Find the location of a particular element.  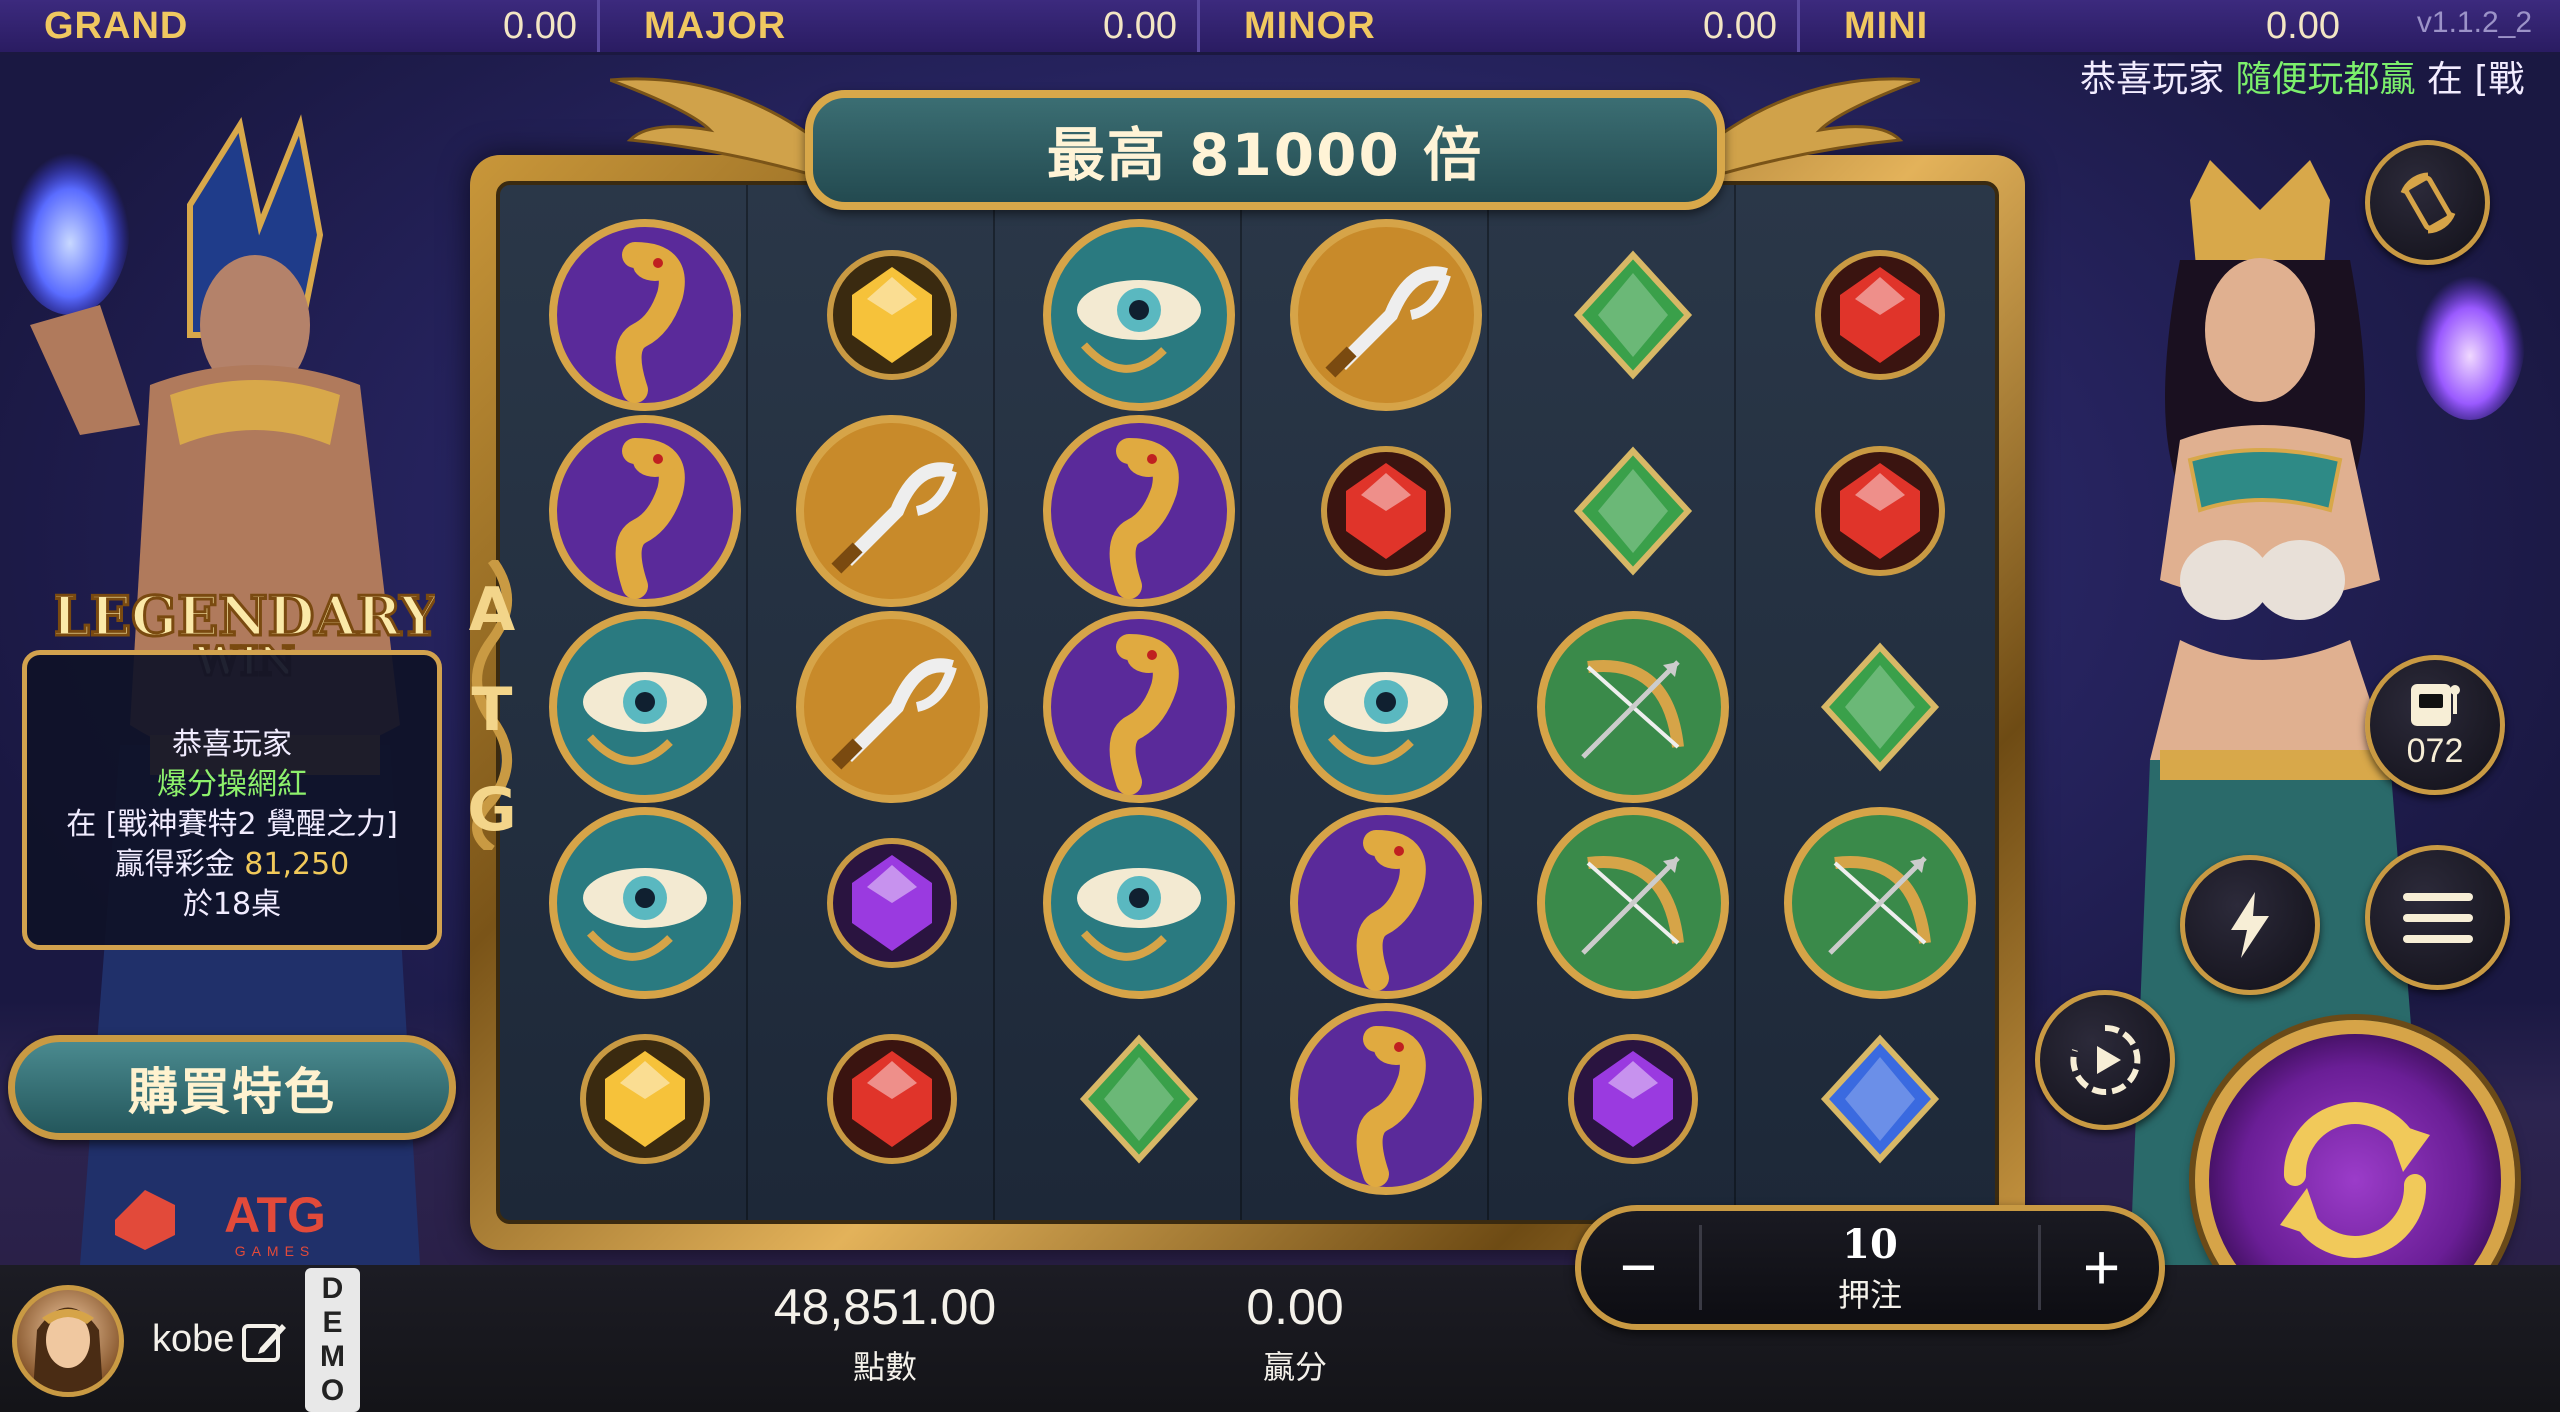

demo-letter: M is located at coordinates (332, 1356).